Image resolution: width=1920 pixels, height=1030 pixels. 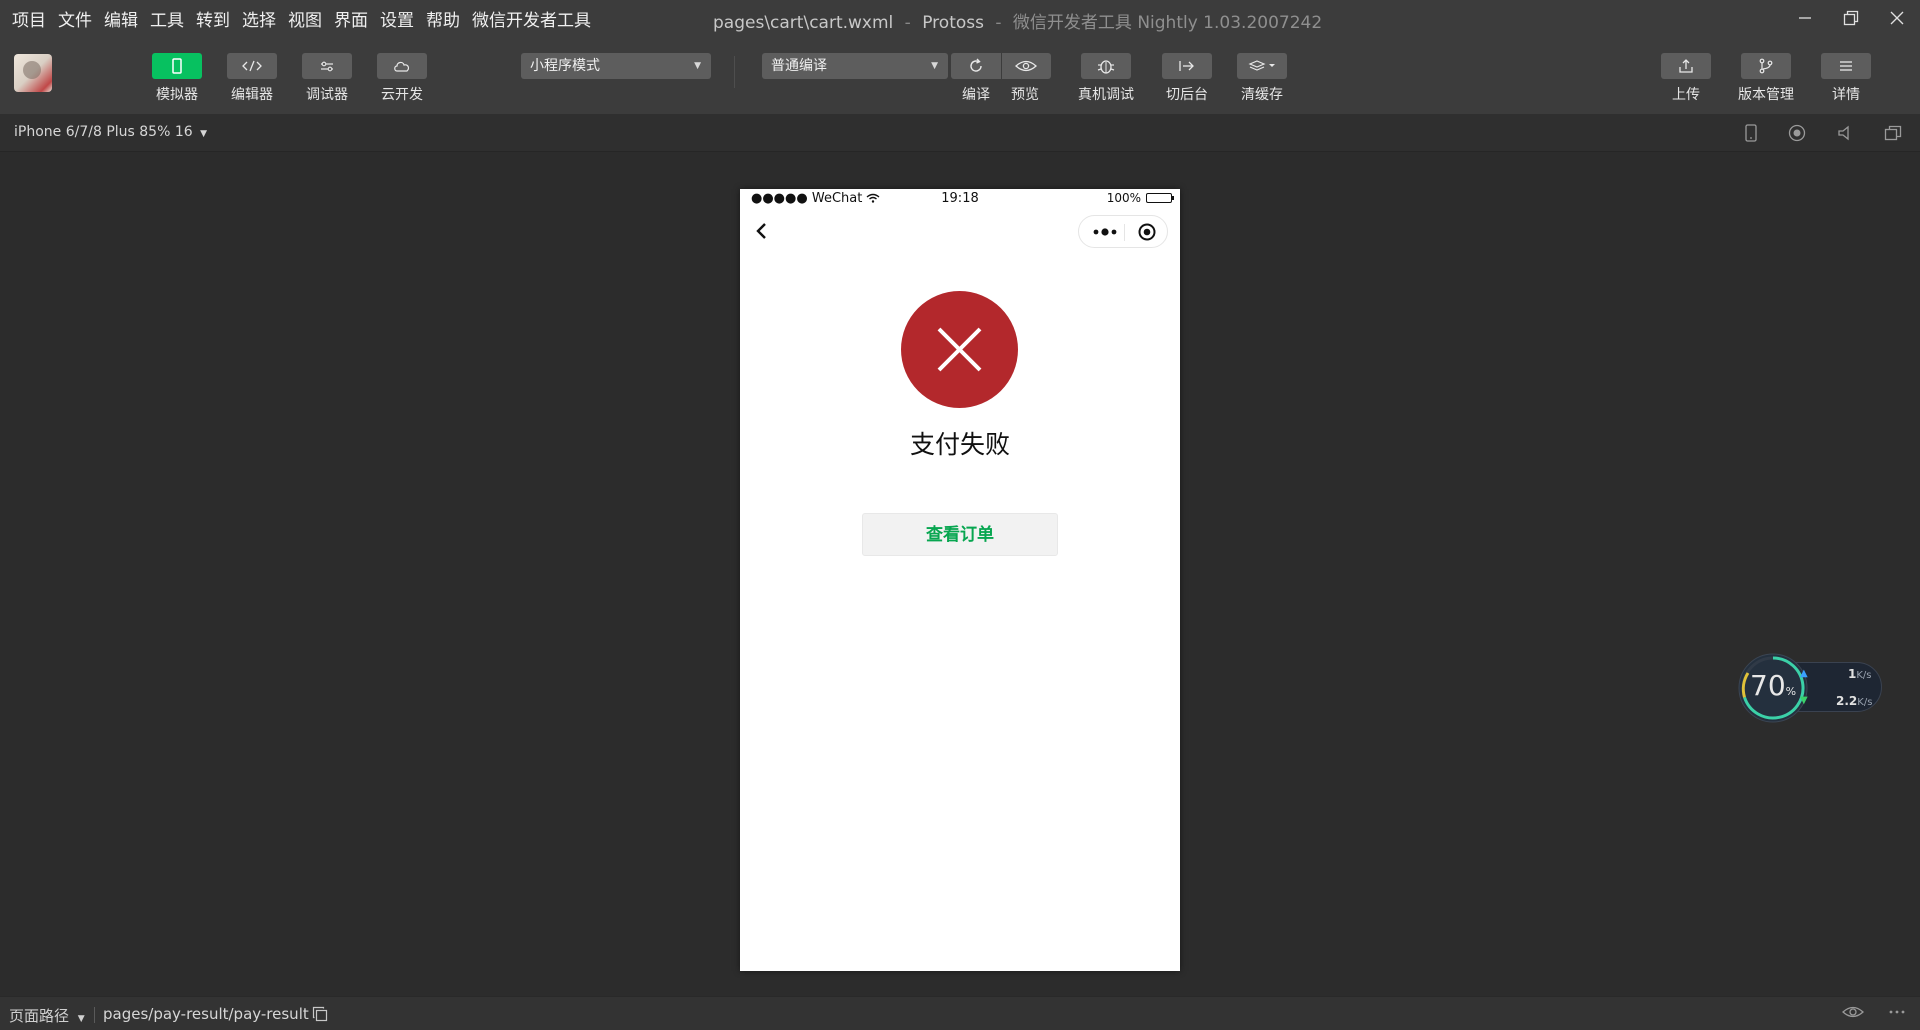 I want to click on upload-rate: 1K/s, so click(x=1860, y=674).